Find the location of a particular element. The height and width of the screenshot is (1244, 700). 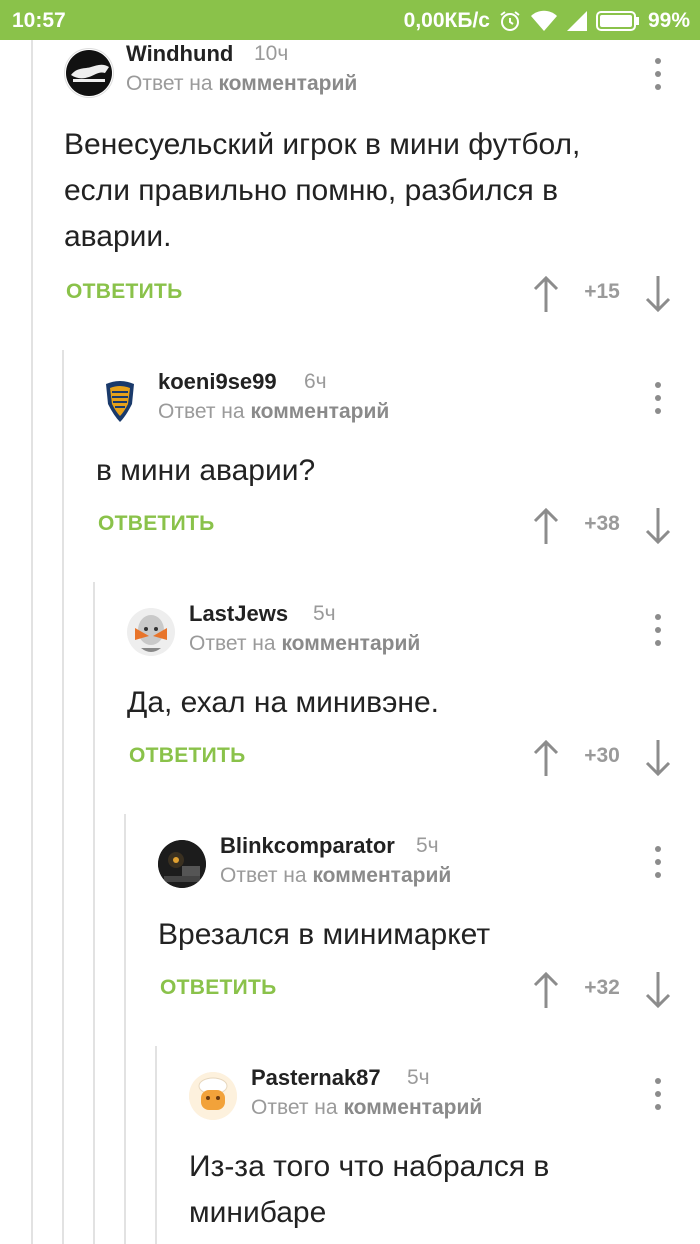

wifi-icon is located at coordinates (544, 21).